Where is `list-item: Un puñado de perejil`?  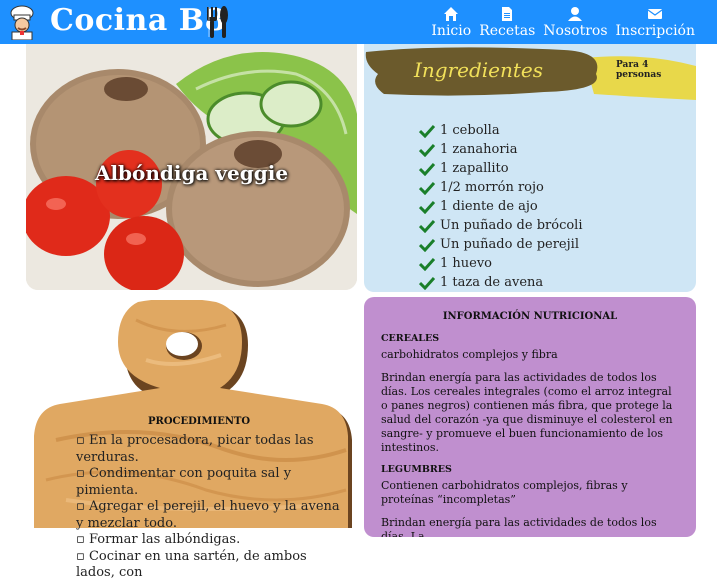
list-item: Un puñado de perejil is located at coordinates (501, 244).